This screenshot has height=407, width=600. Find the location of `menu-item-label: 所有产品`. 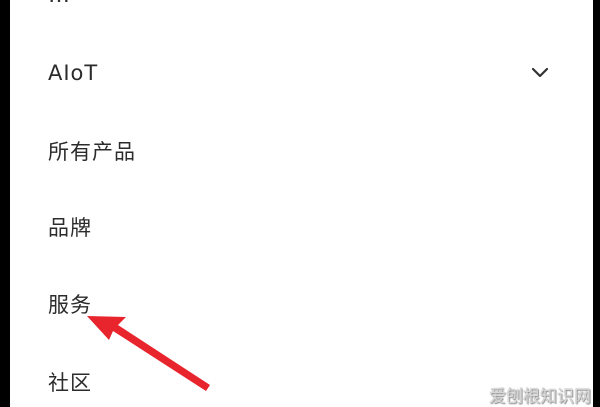

menu-item-label: 所有产品 is located at coordinates (92, 152).